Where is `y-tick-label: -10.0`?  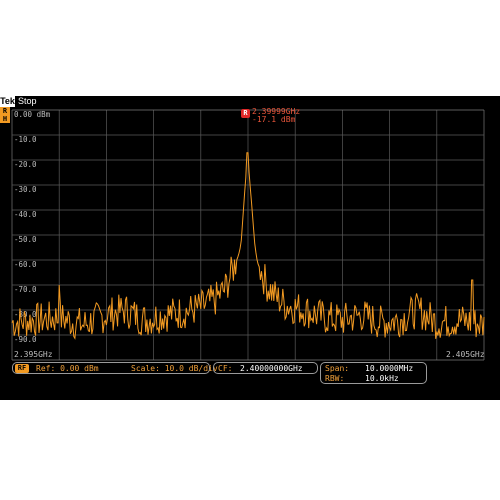
y-tick-label: -10.0 is located at coordinates (25, 139).